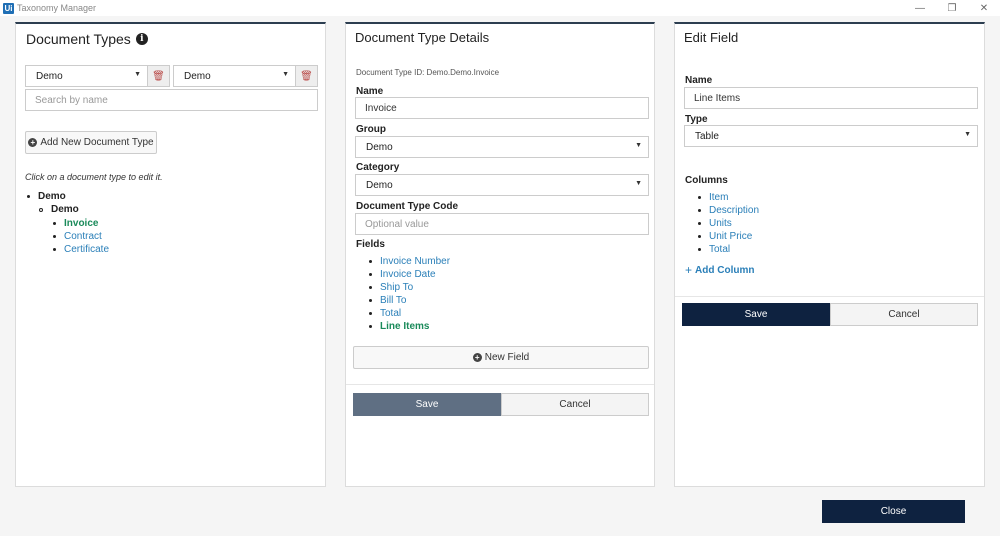 This screenshot has width=1000, height=536. Describe the element at coordinates (706, 180) in the screenshot. I see `columns-label: Columns` at that location.